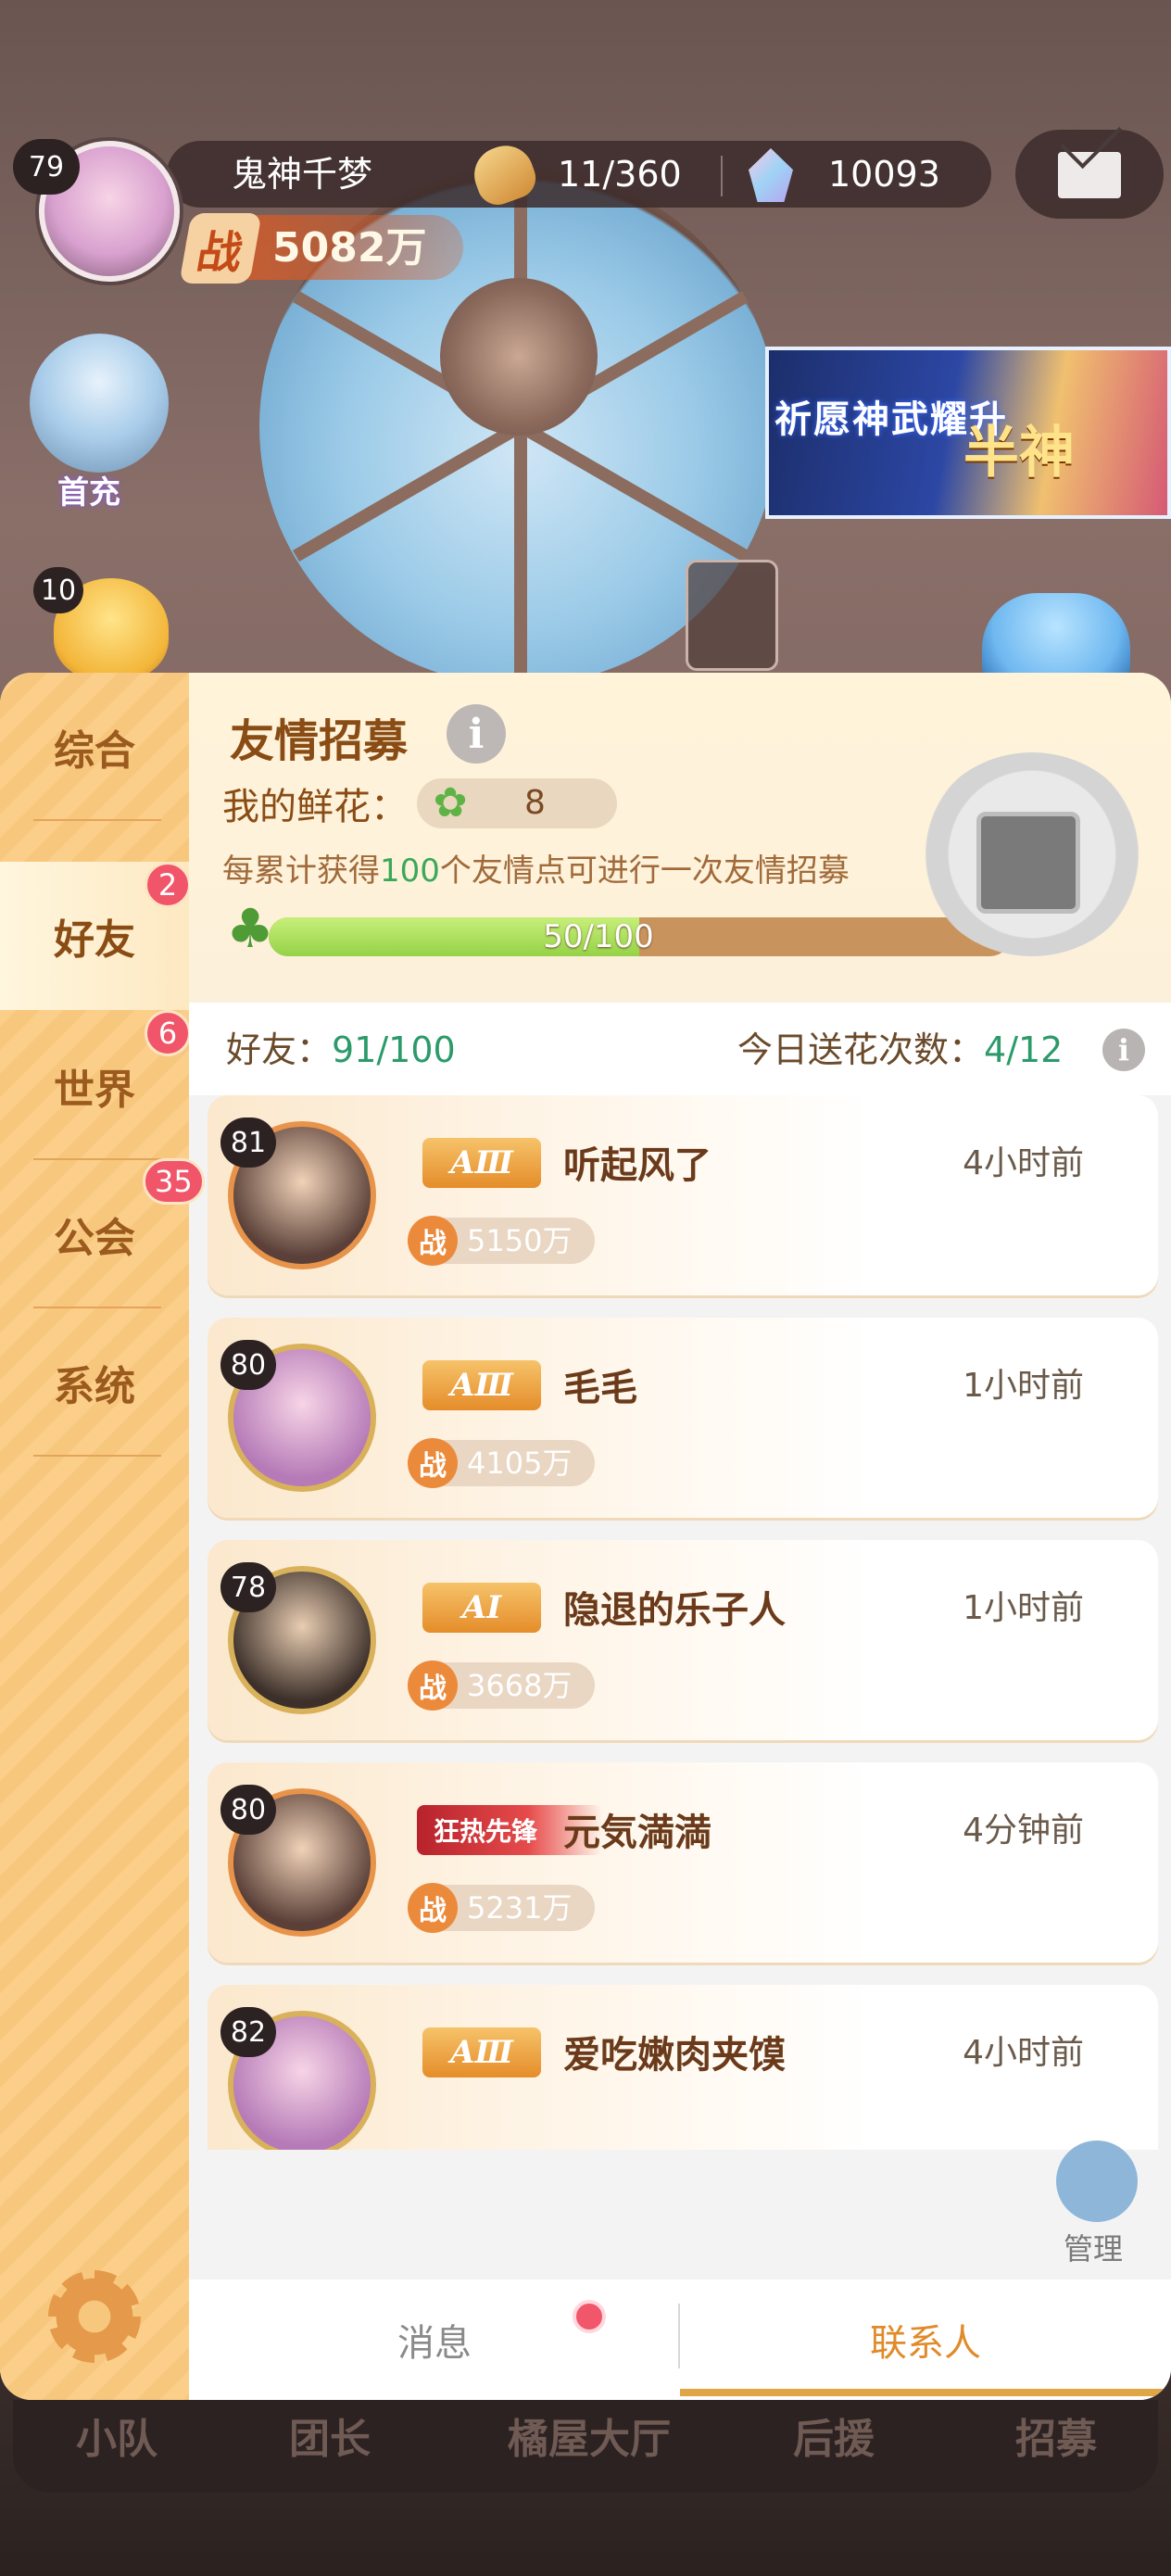  I want to click on friend-name: 元気満満, so click(637, 1833).